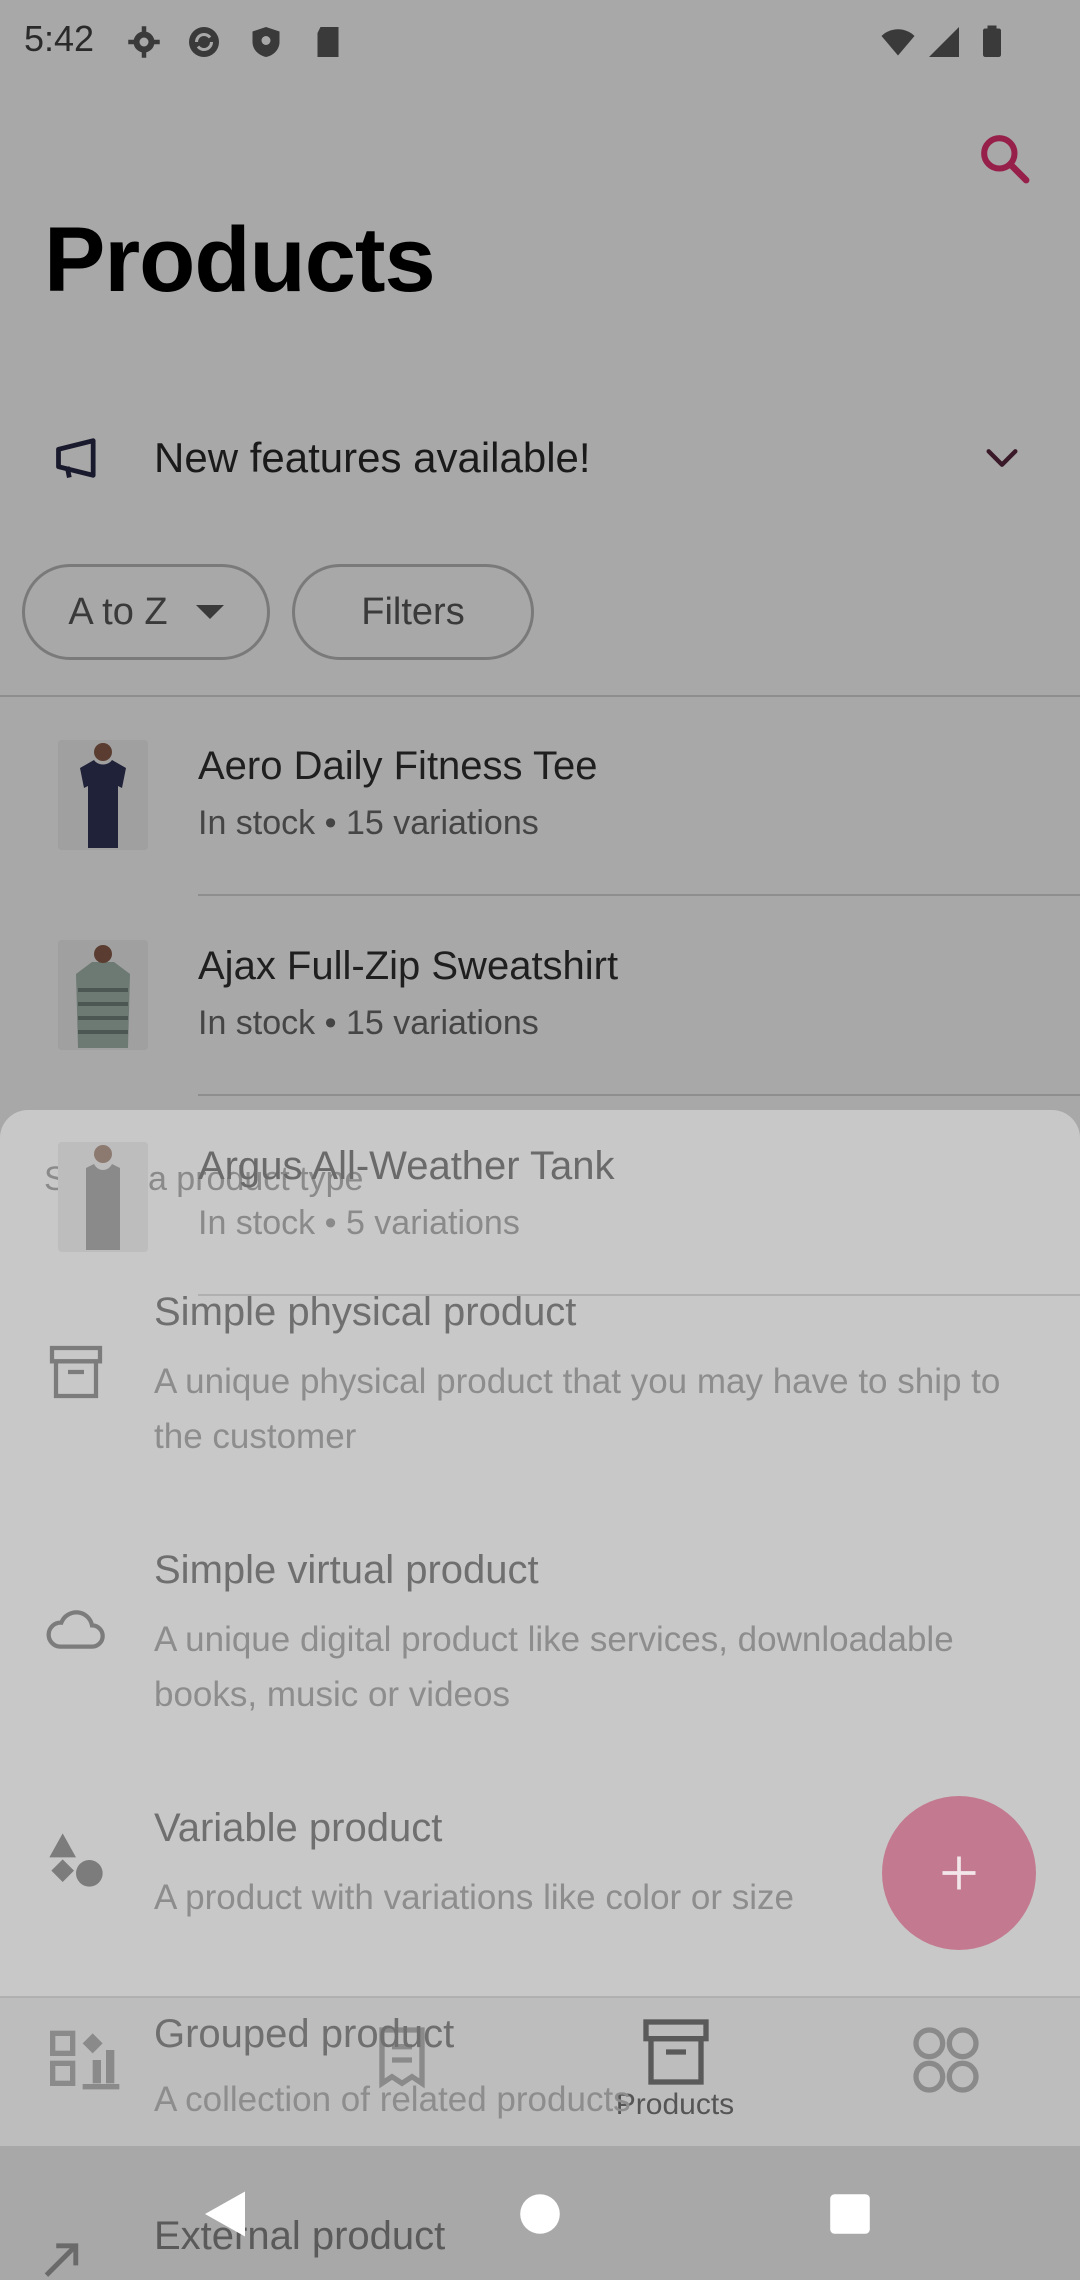 The width and height of the screenshot is (1080, 2280). I want to click on option-title: Simple virtual product, so click(346, 1570).